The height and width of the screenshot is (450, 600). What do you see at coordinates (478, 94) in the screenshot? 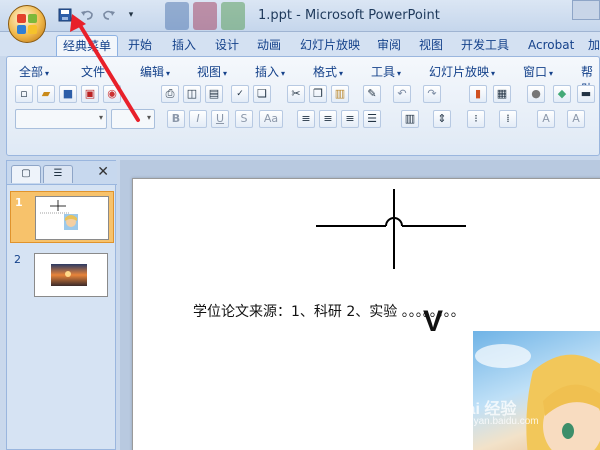
I see `chart-icon: ▮` at bounding box center [478, 94].